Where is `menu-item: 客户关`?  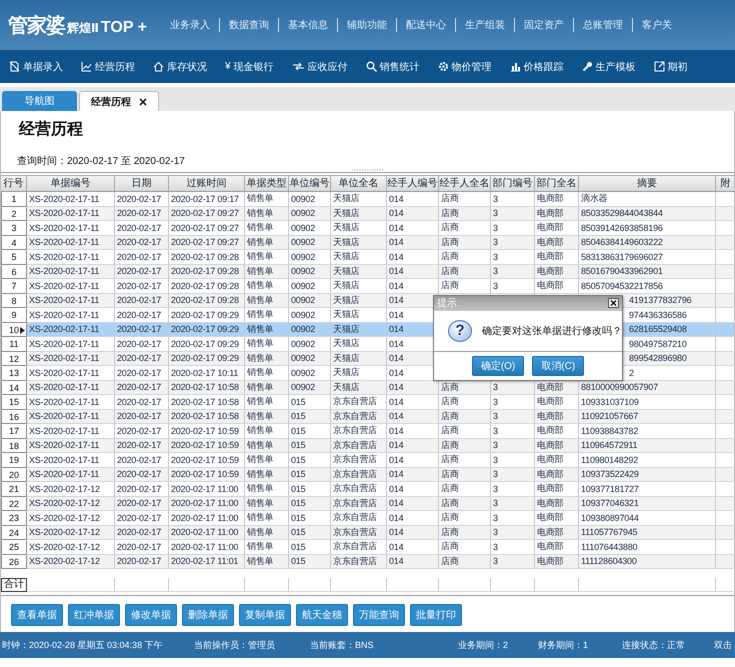
menu-item: 客户关 is located at coordinates (657, 25).